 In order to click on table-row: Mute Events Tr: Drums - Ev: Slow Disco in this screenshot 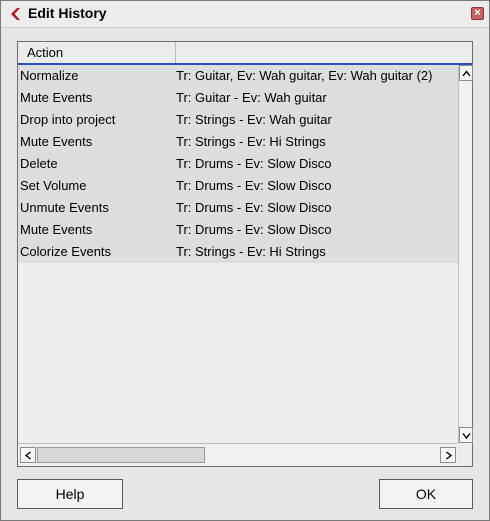, I will do `click(238, 230)`.